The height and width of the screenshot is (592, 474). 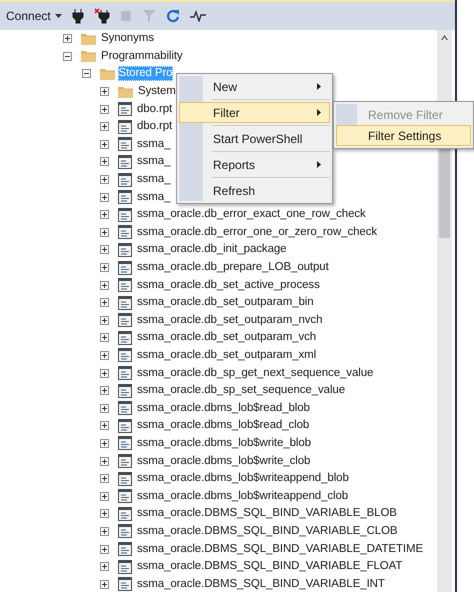 I want to click on scroll-up-icon, so click(x=444, y=37).